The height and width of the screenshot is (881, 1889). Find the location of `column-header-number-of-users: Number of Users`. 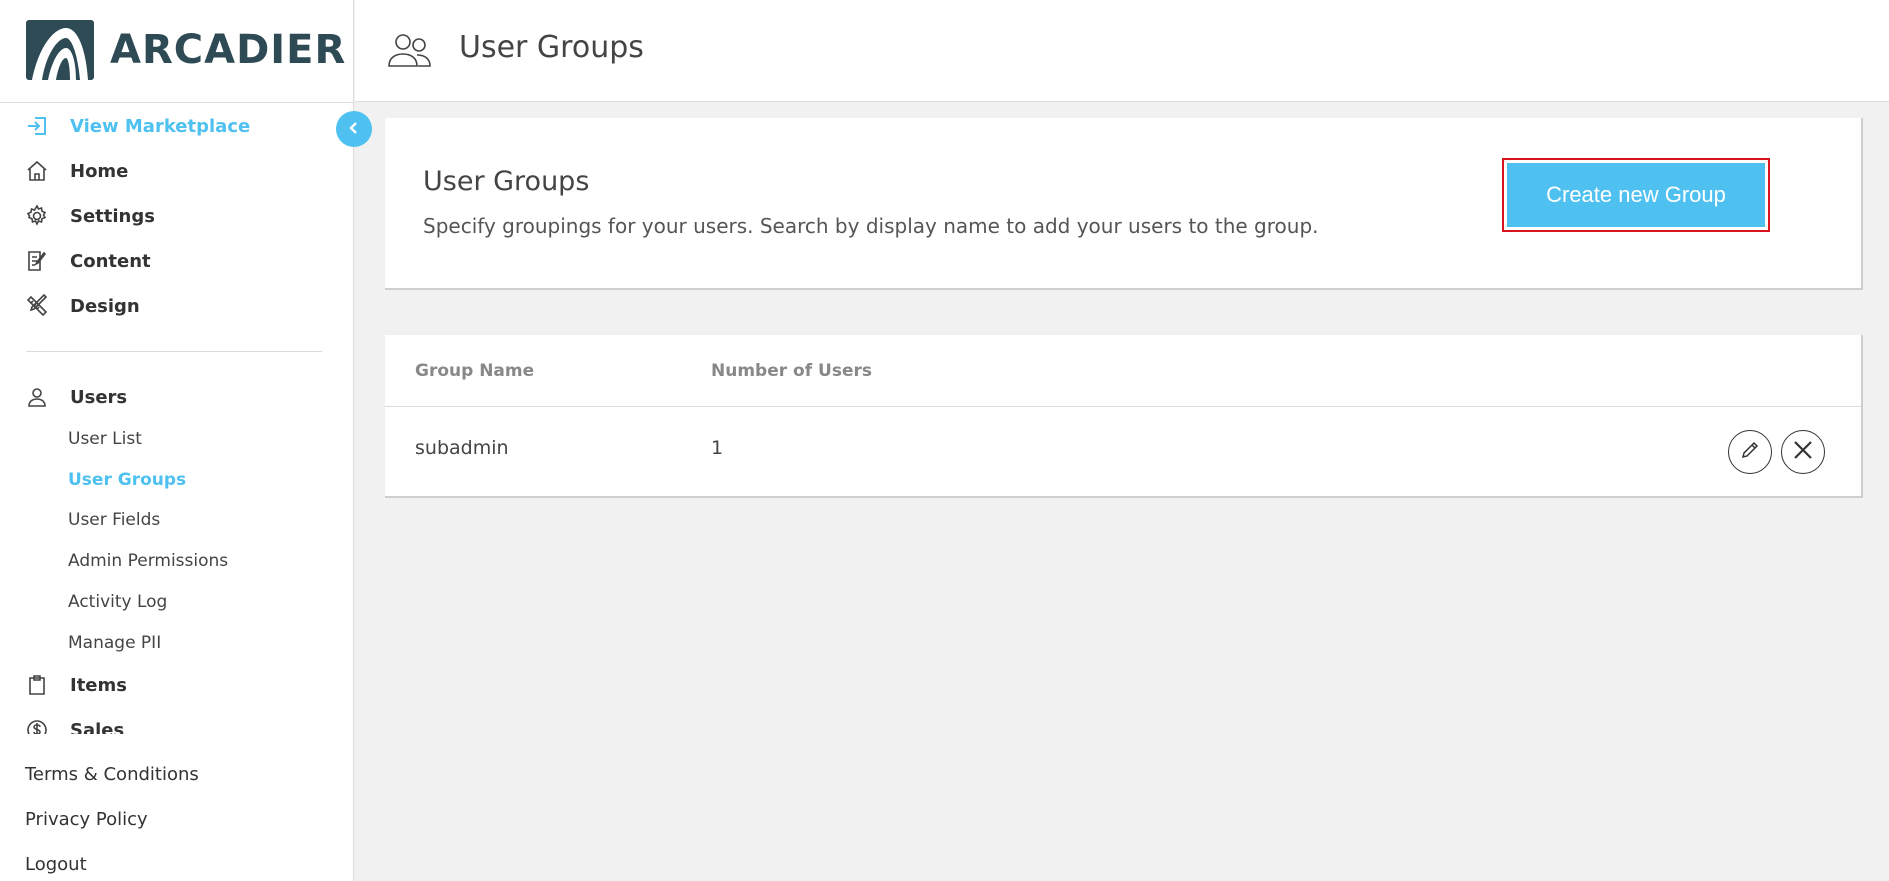

column-header-number-of-users: Number of Users is located at coordinates (791, 371).